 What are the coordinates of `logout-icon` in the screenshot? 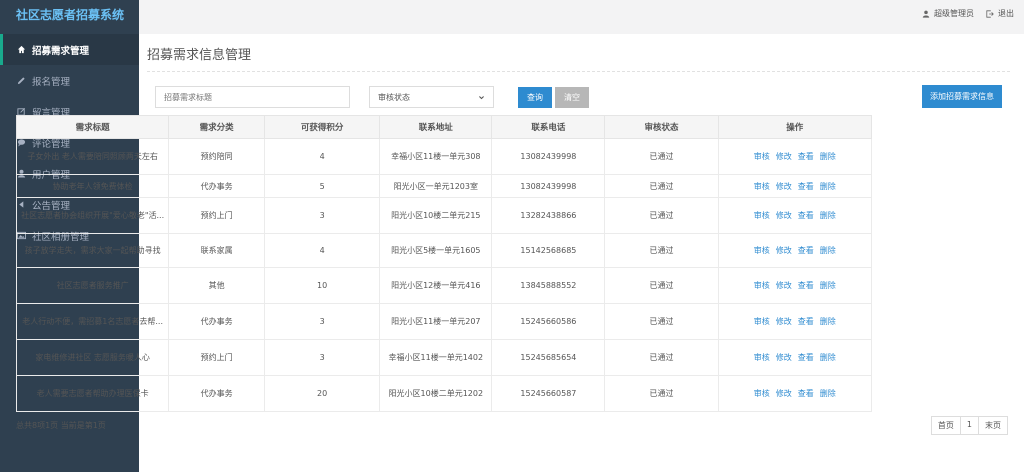 It's located at (990, 13).